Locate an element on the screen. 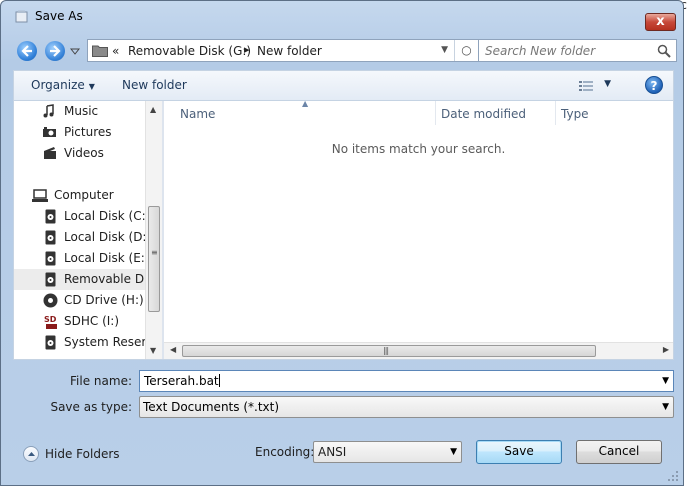  sort-indicator-icon: ▲ is located at coordinates (305, 103).